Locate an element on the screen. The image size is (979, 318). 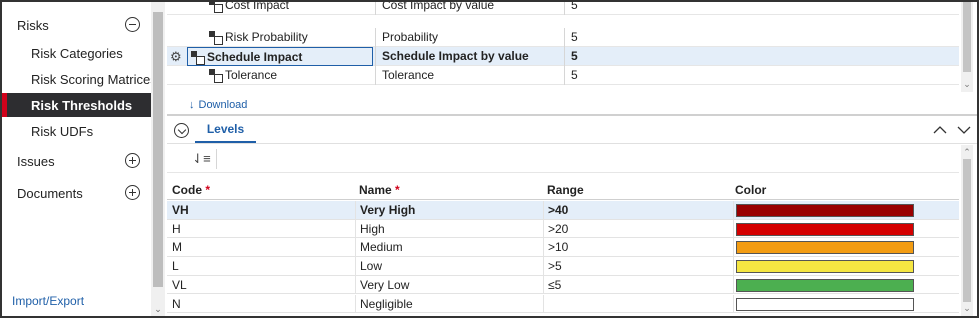
name-cell: Very Low is located at coordinates (447, 284).